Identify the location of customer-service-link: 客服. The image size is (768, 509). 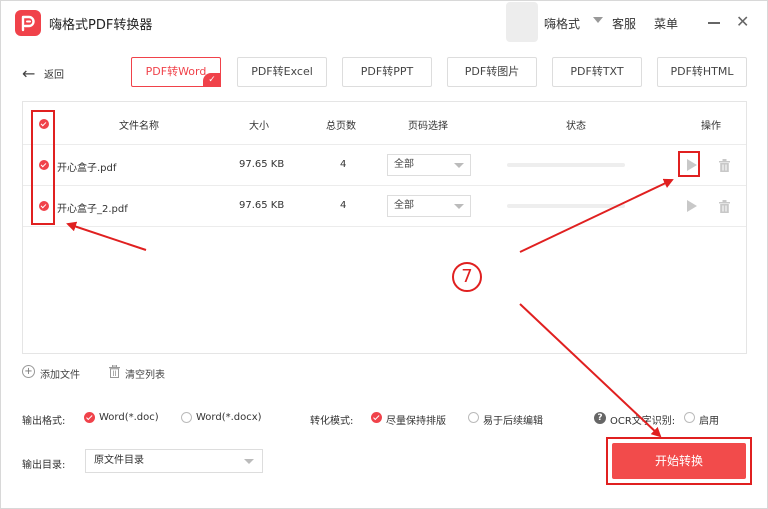
(624, 23).